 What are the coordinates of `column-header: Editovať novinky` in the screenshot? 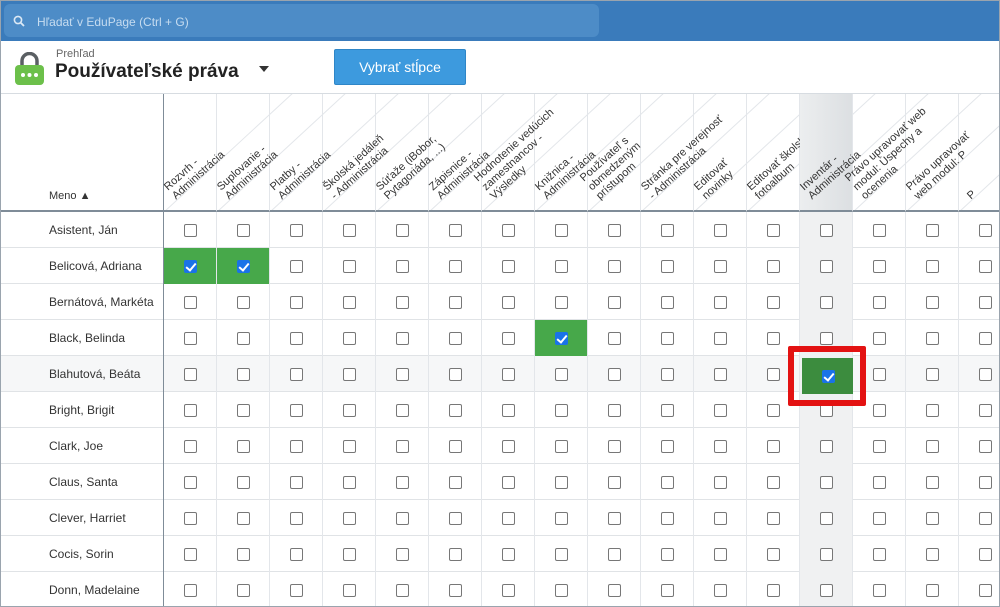 It's located at (719, 153).